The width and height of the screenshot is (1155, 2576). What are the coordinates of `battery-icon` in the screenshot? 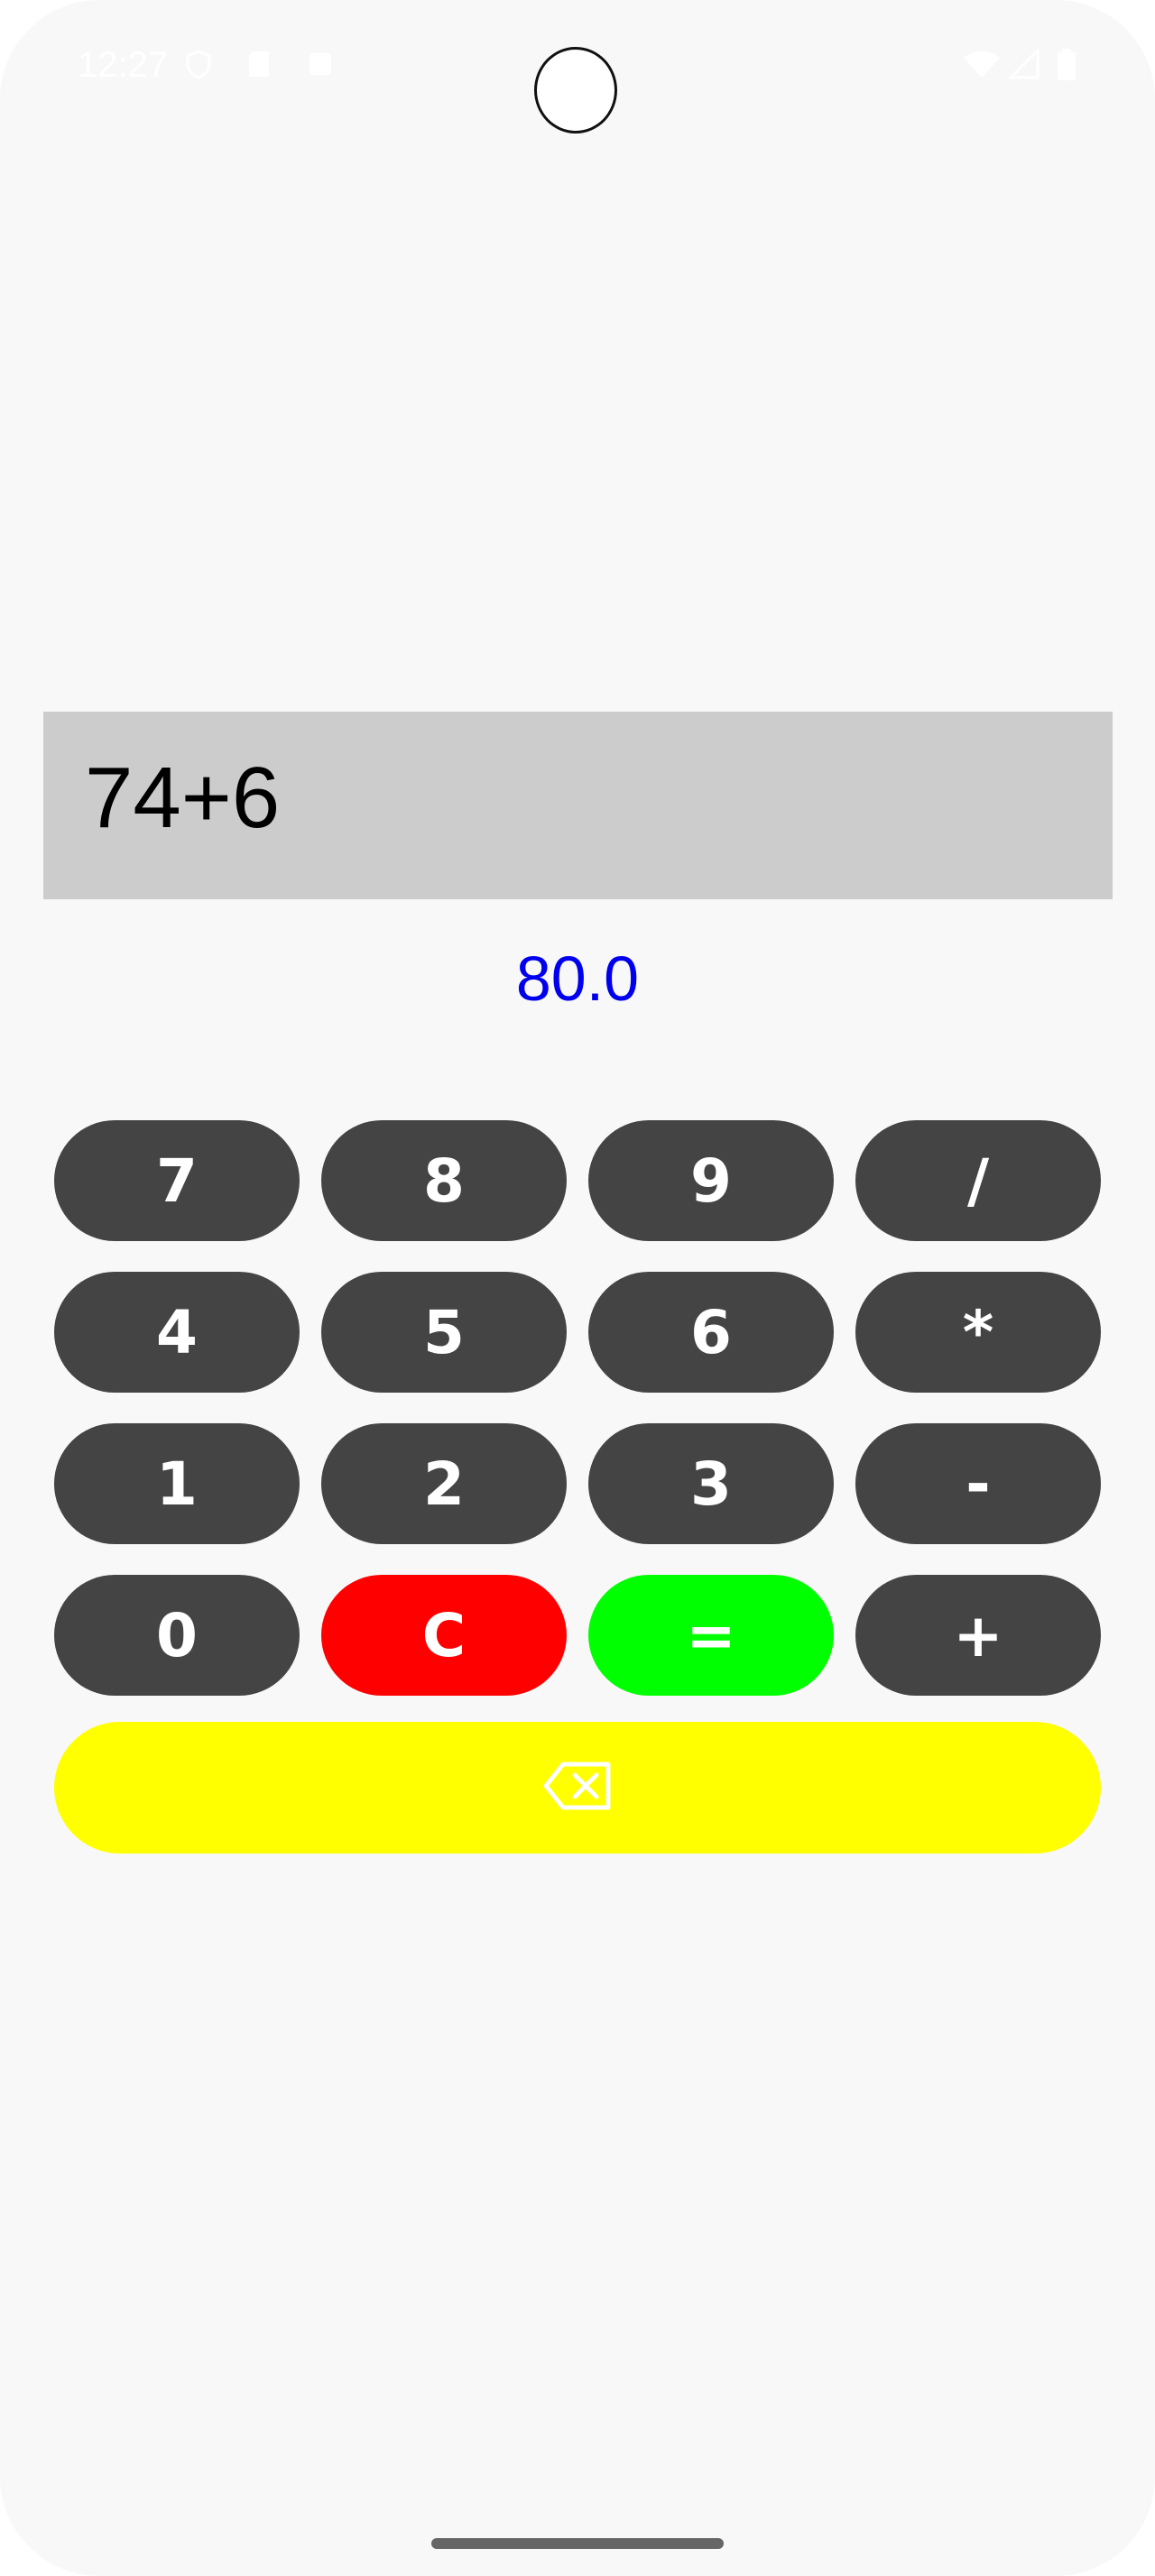 It's located at (1066, 64).